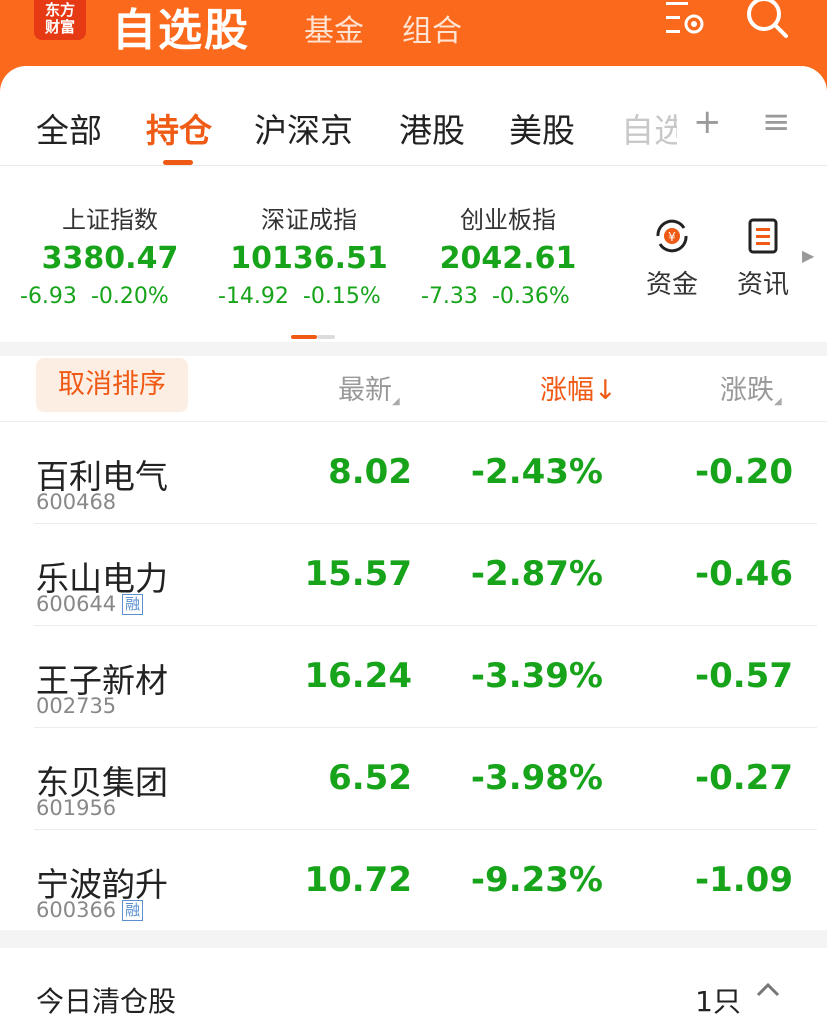 Image resolution: width=827 pixels, height=1024 pixels. Describe the element at coordinates (536, 472) in the screenshot. I see `stock-pct: -2.43%` at that location.